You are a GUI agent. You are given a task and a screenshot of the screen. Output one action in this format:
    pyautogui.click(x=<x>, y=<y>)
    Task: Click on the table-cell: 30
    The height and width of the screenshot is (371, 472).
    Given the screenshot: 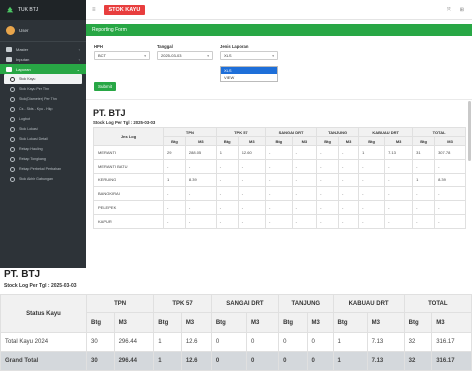 What is the action you would take?
    pyautogui.click(x=100, y=342)
    